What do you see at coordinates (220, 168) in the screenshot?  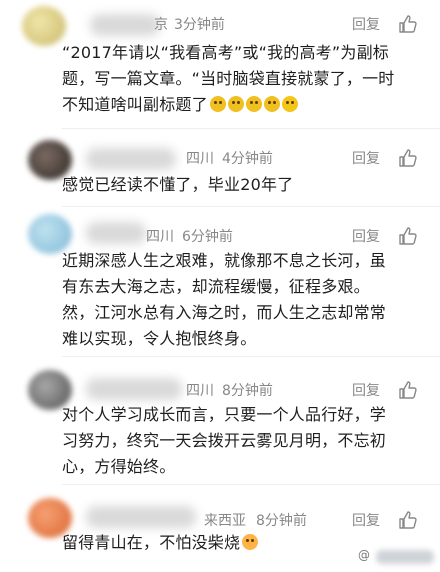 I see `comment-item: 四川 4分钟前 回复 感觉已经读不懂了，毕业20年了` at bounding box center [220, 168].